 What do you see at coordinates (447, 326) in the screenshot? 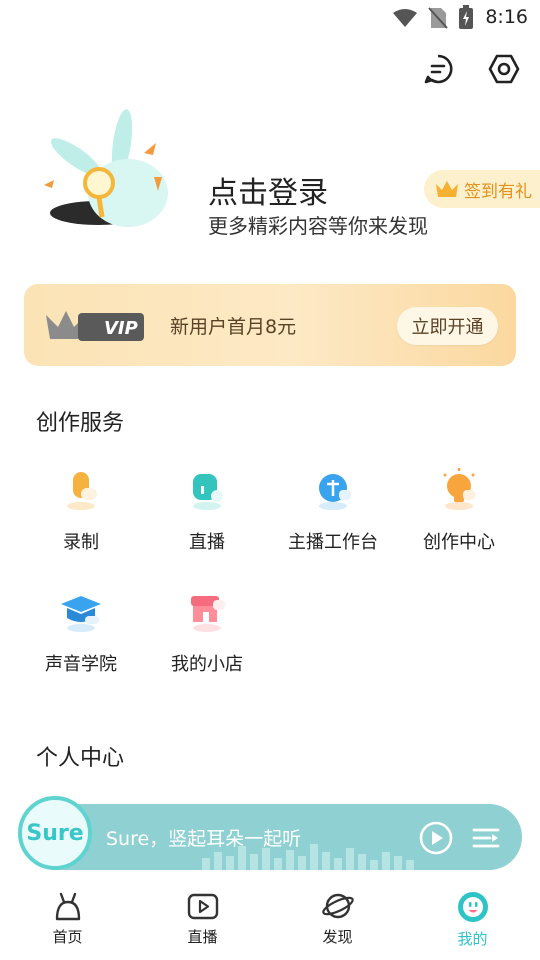
I see `vip-open-button: 立即开通` at bounding box center [447, 326].